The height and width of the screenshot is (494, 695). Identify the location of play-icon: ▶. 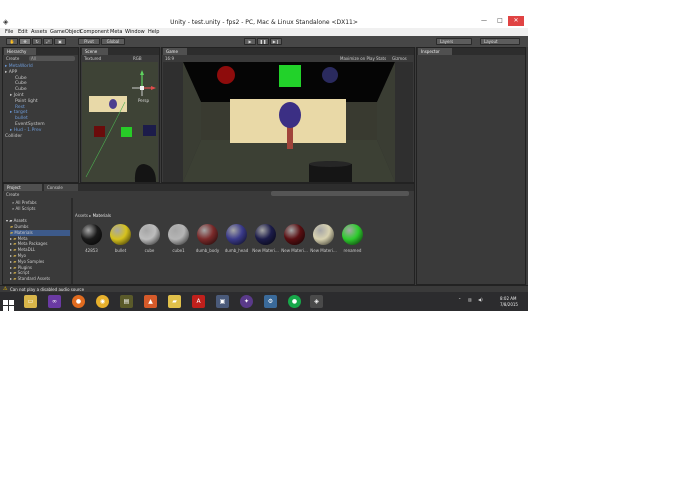
(250, 41).